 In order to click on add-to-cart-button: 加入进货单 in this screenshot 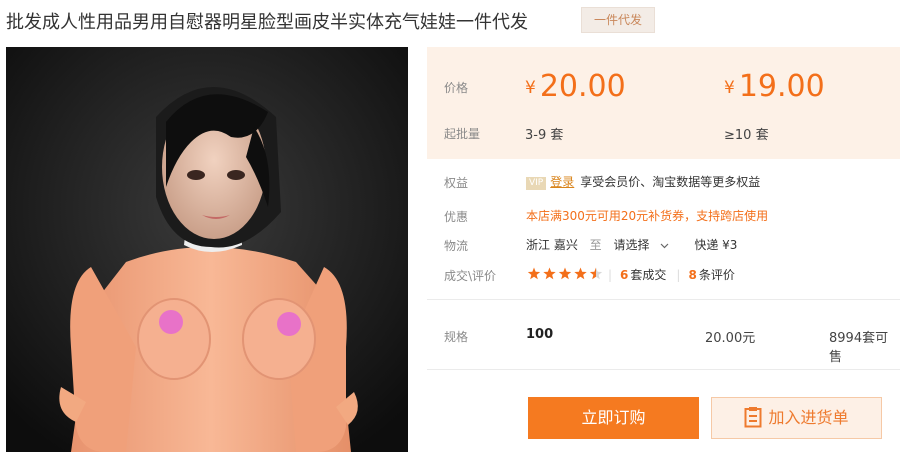, I will do `click(796, 418)`.